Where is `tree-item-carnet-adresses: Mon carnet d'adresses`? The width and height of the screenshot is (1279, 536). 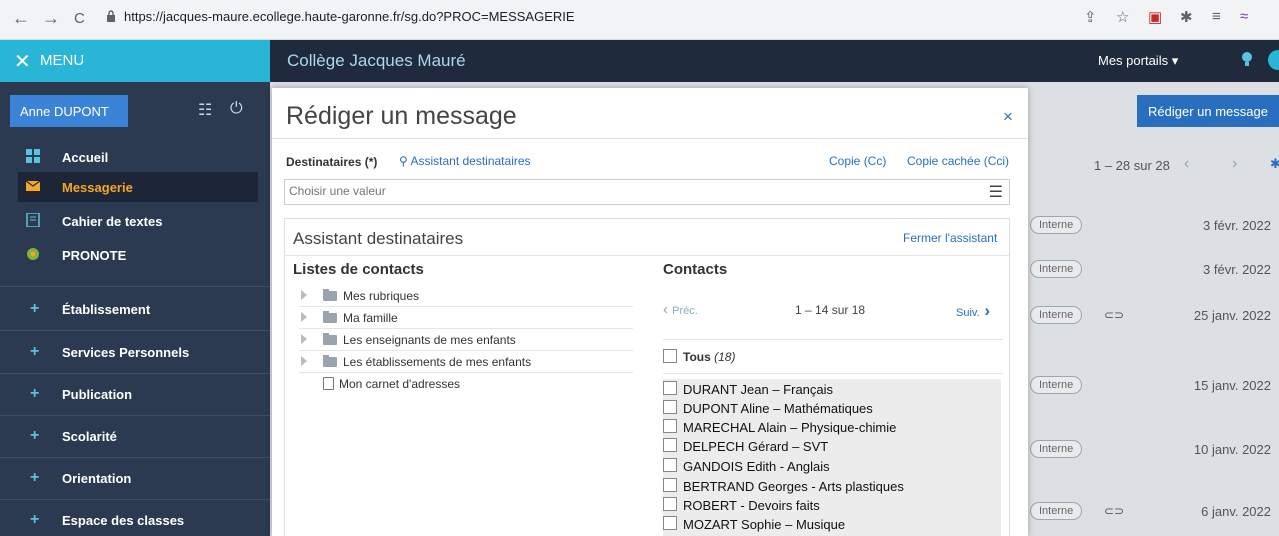 tree-item-carnet-adresses: Mon carnet d'adresses is located at coordinates (466, 384).